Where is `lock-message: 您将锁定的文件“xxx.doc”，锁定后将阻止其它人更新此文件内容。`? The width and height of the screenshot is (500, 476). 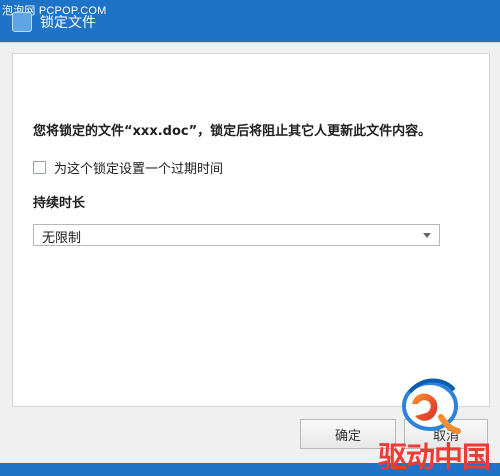 lock-message: 您将锁定的文件“xxx.doc”，锁定后将阻止其它人更新此文件内容。 is located at coordinates (232, 131).